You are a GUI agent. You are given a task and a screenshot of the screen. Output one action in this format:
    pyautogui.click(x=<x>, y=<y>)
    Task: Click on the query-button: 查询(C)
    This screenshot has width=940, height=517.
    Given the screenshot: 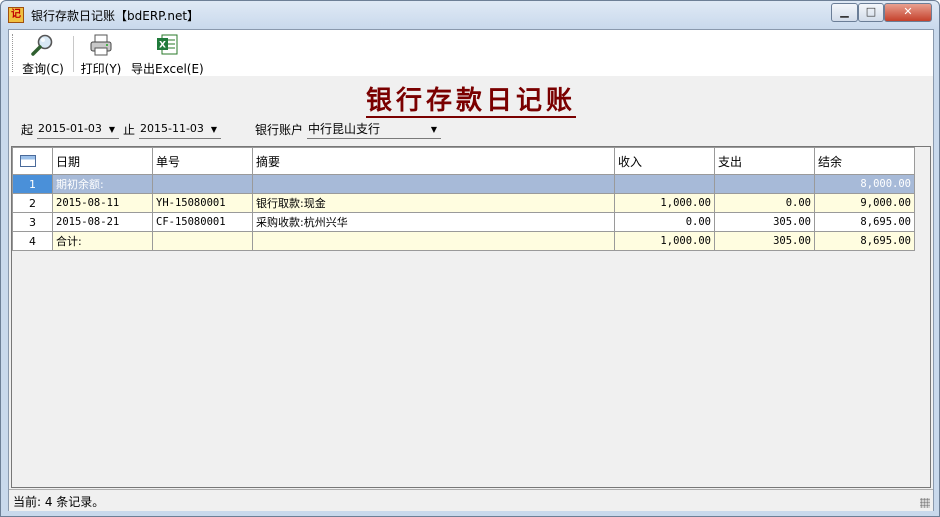 What is the action you would take?
    pyautogui.click(x=43, y=54)
    